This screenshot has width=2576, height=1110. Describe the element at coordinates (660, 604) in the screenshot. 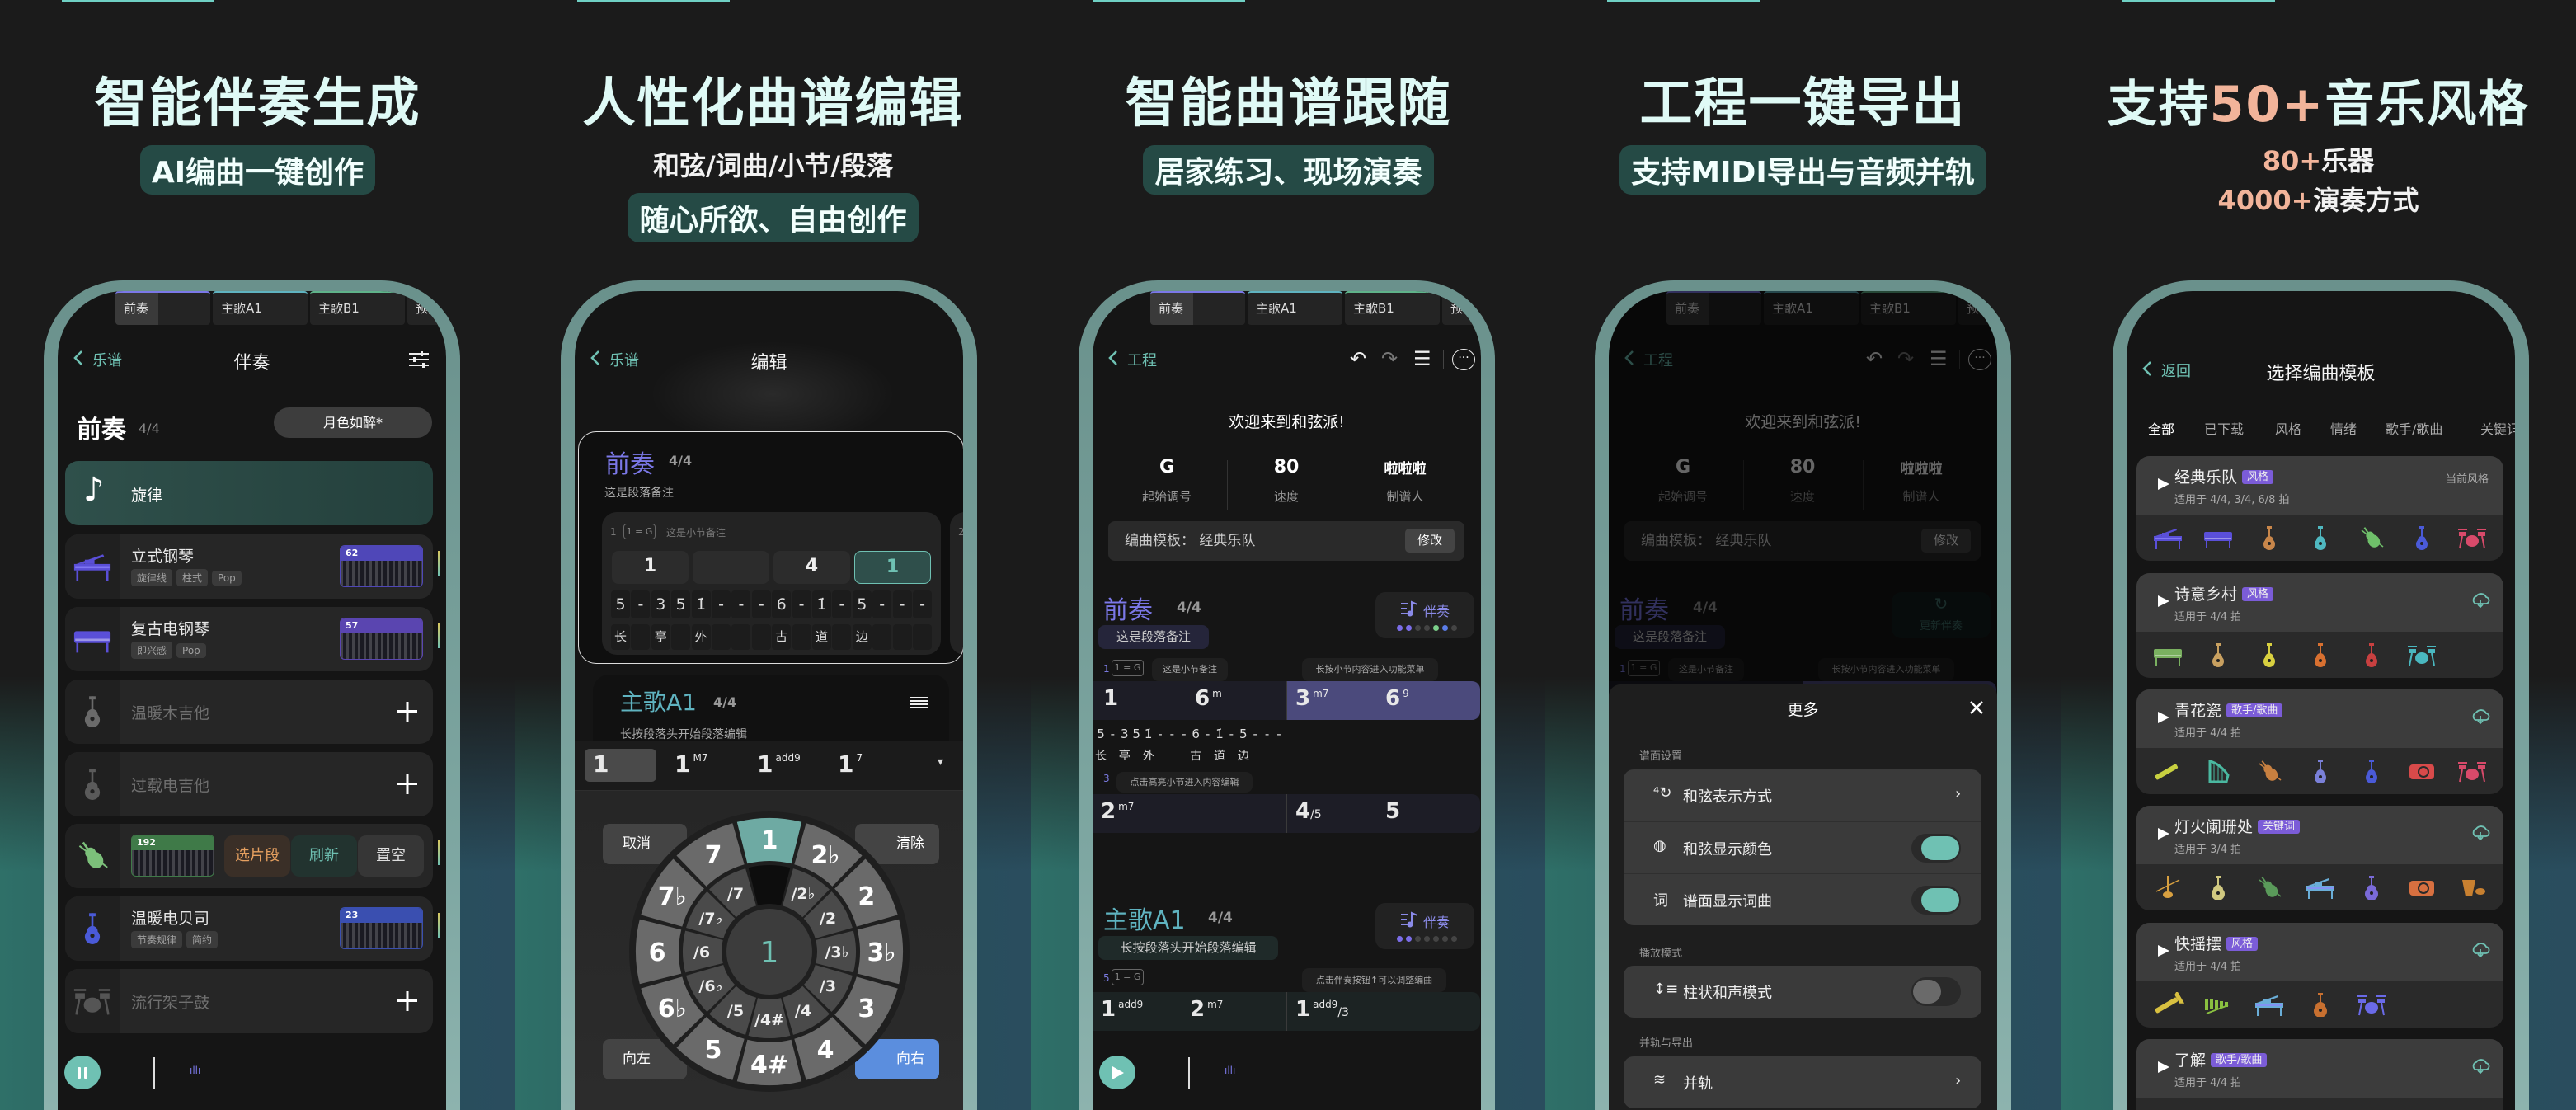

I see `note-cell: 3` at that location.